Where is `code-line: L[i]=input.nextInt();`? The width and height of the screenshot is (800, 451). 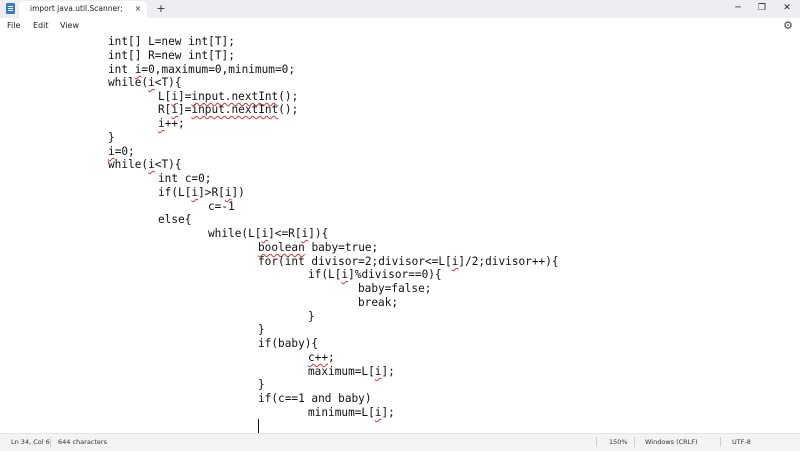 code-line: L[i]=input.nextInt(); is located at coordinates (228, 96).